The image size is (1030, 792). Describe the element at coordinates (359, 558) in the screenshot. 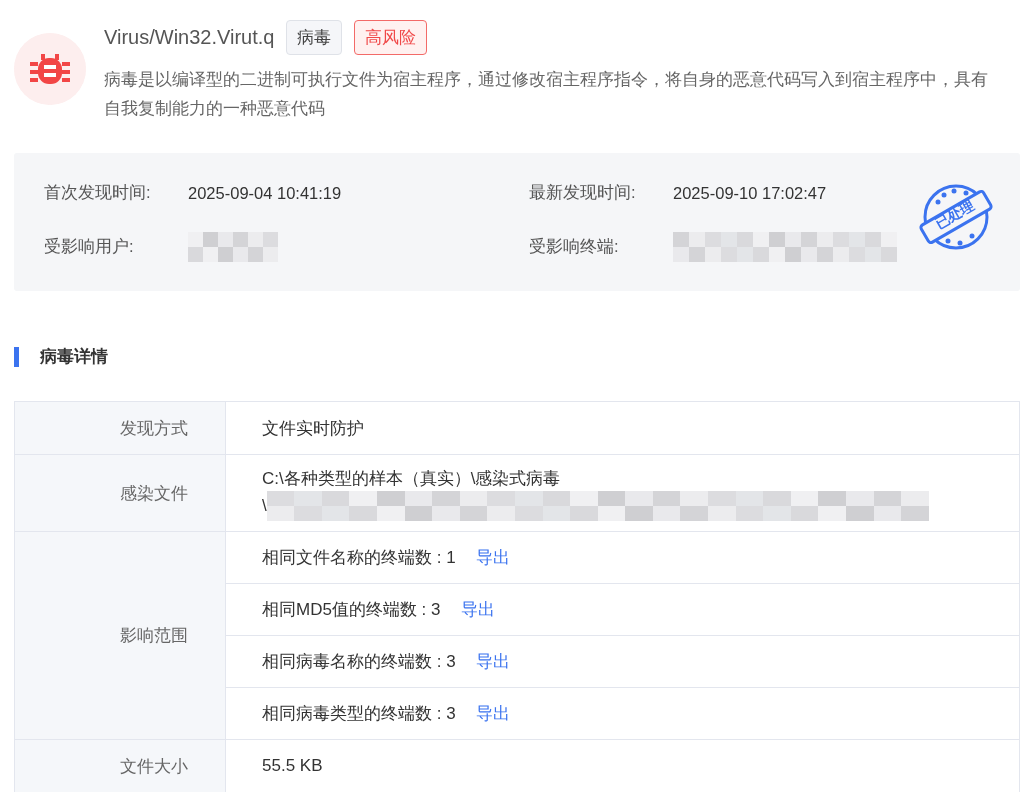

I see `count-text: 相同文件名称的终端数 : 1` at that location.